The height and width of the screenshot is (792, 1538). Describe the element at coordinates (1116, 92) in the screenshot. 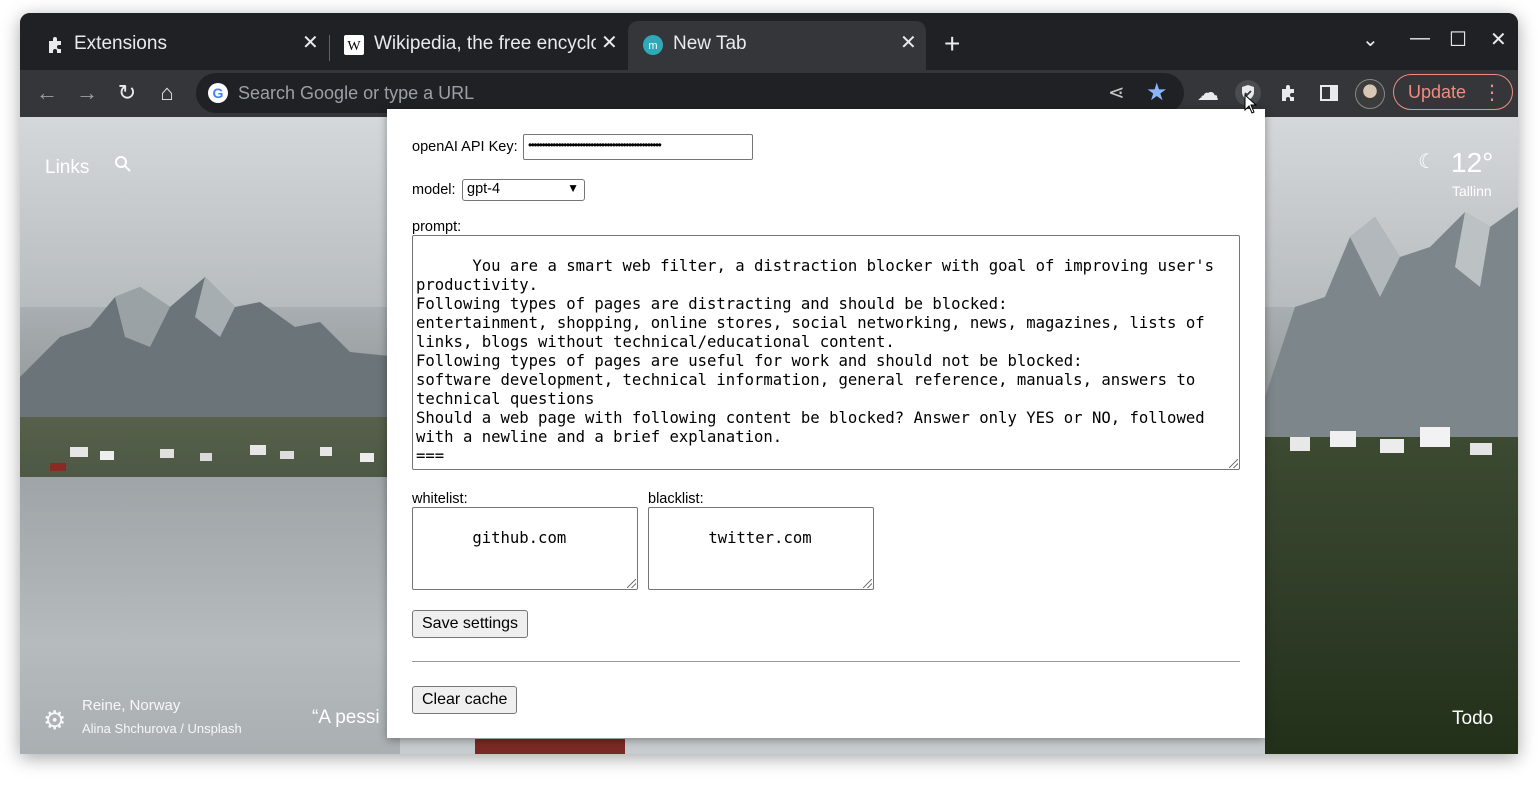

I see `share-icon: ⋖` at that location.